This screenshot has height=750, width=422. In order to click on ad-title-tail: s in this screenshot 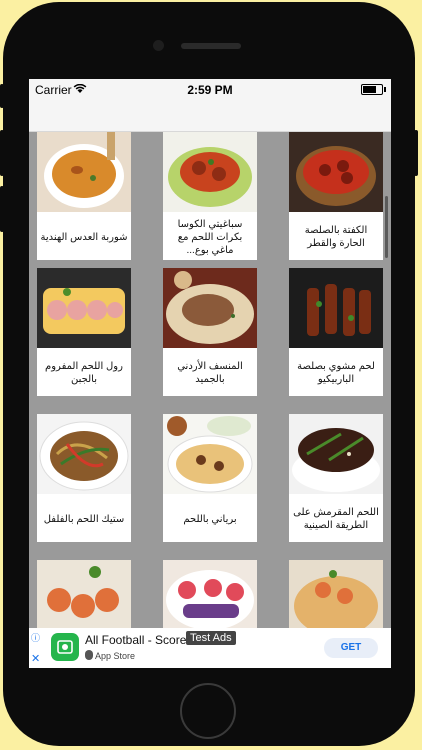, I will do `click(229, 638)`.